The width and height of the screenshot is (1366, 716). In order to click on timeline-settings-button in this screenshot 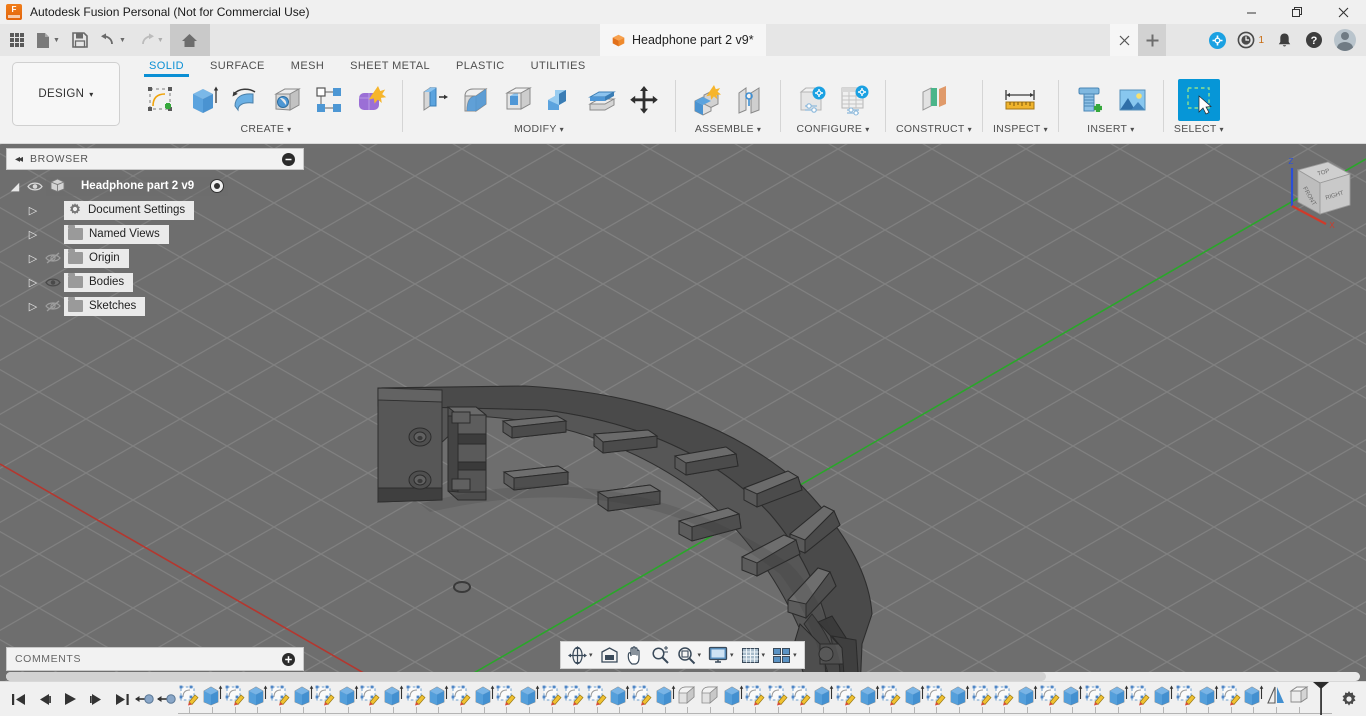, I will do `click(1349, 699)`.